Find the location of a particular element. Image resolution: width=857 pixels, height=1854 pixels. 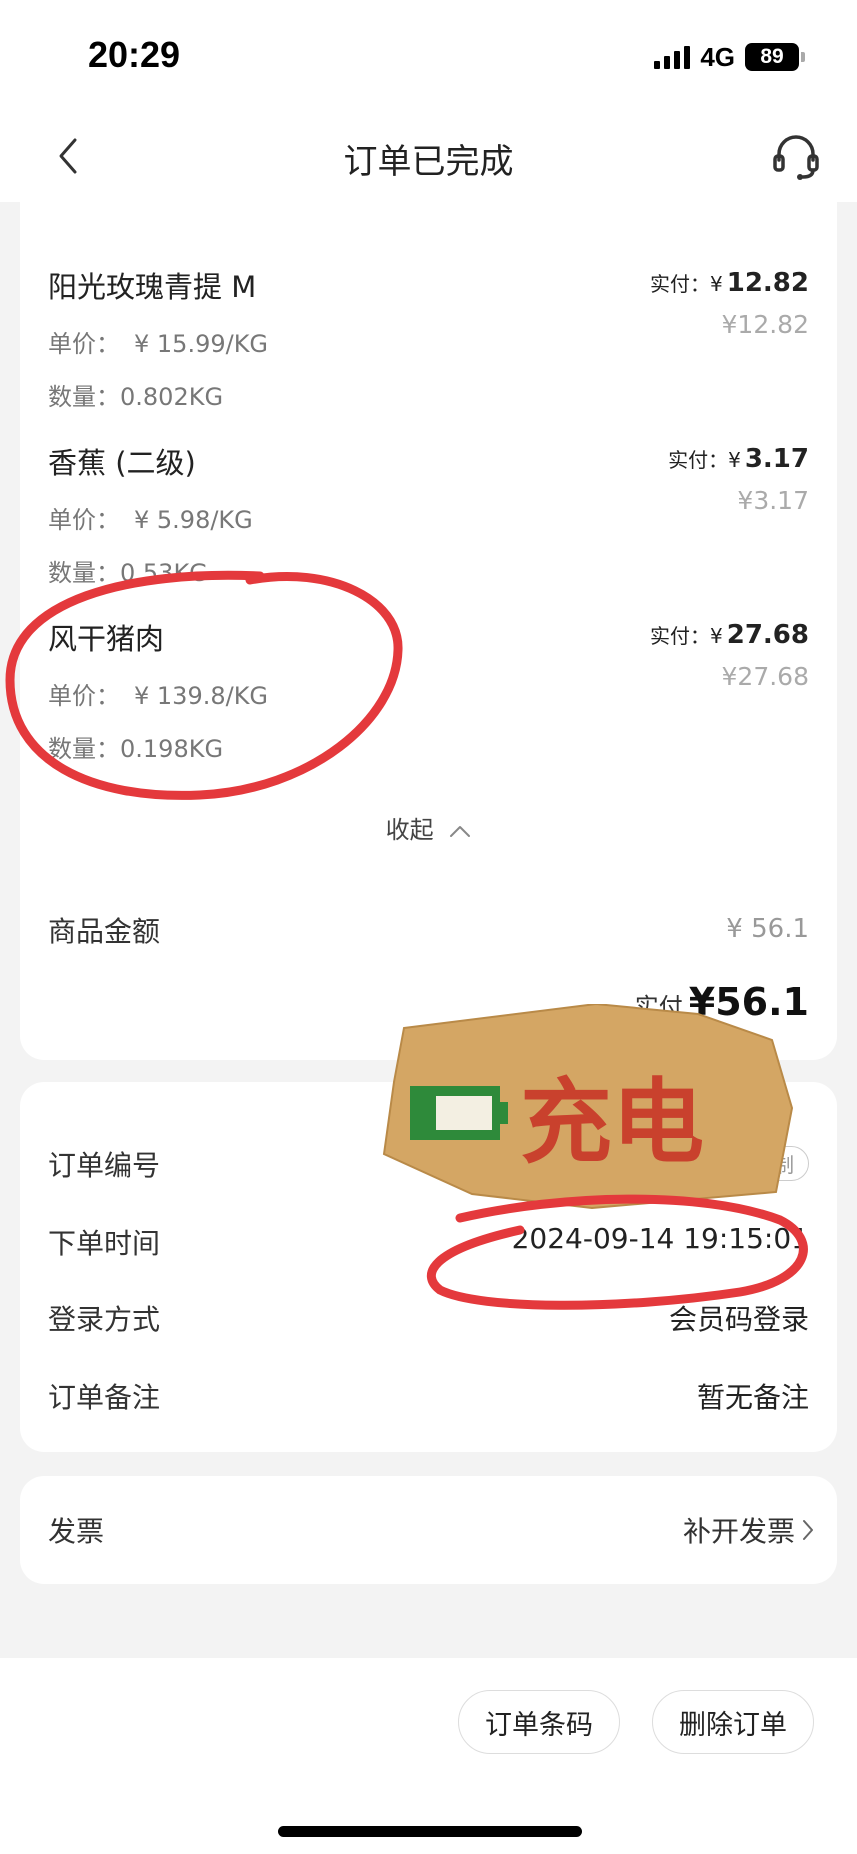

order-note-label: 订单备注 is located at coordinates (104, 1397).